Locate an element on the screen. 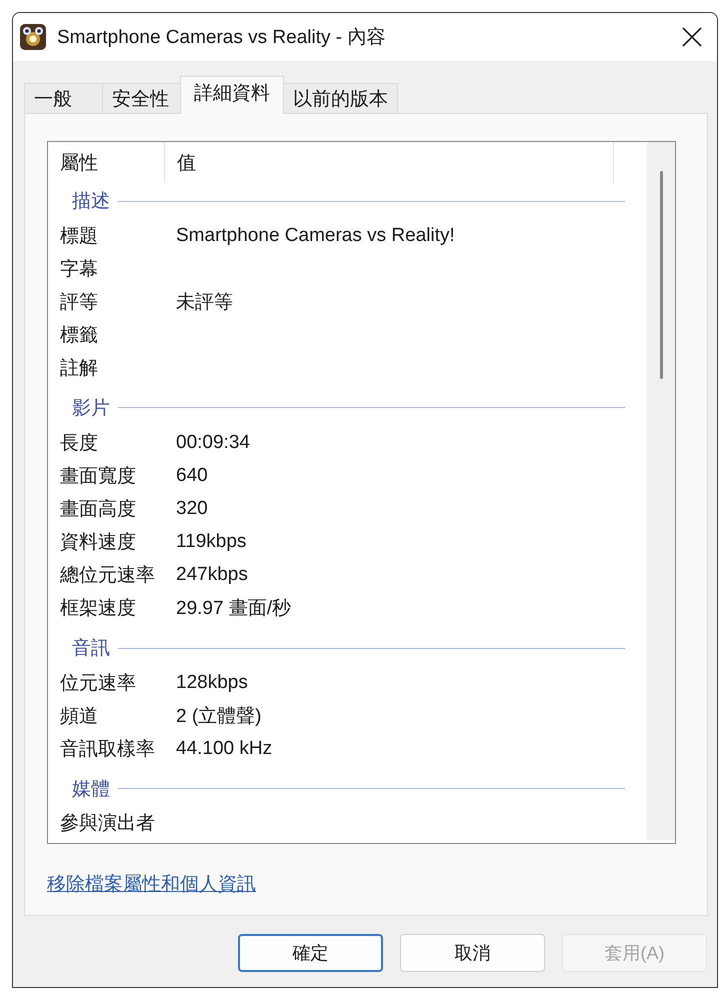 The width and height of the screenshot is (726, 1000). property-name: 框架速度 is located at coordinates (112, 608).